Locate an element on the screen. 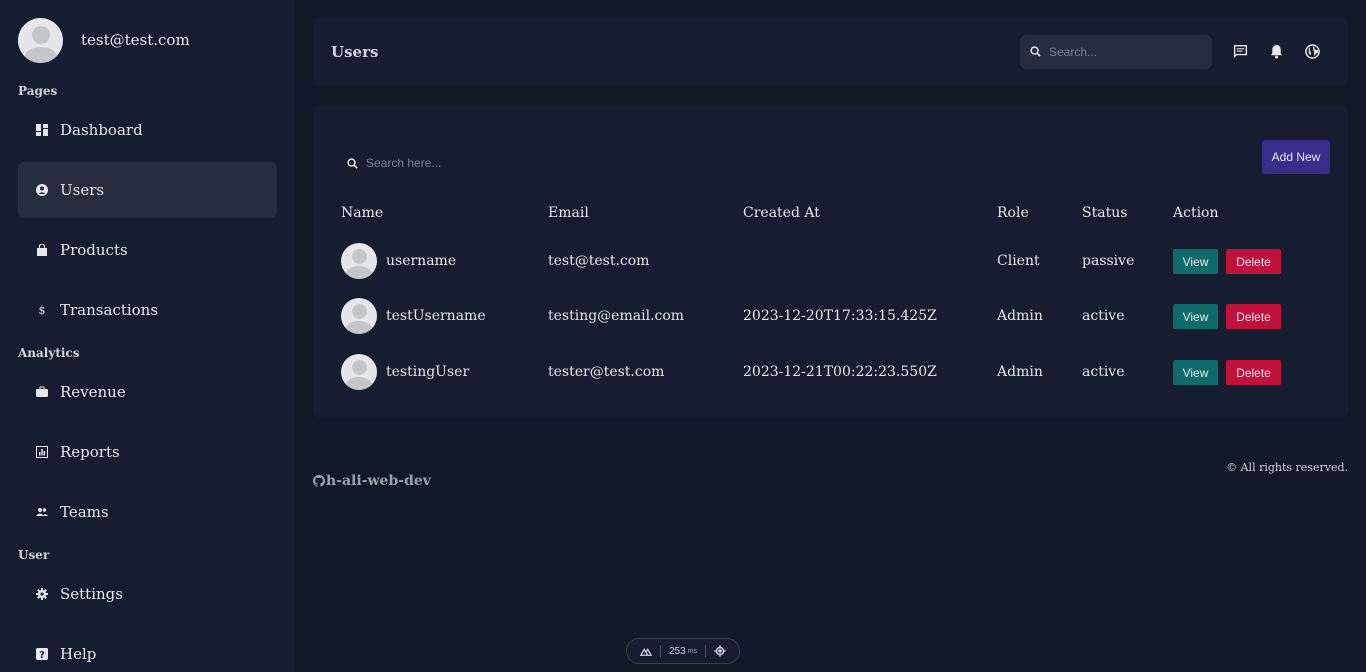  user-name-cell: username is located at coordinates (398, 261).